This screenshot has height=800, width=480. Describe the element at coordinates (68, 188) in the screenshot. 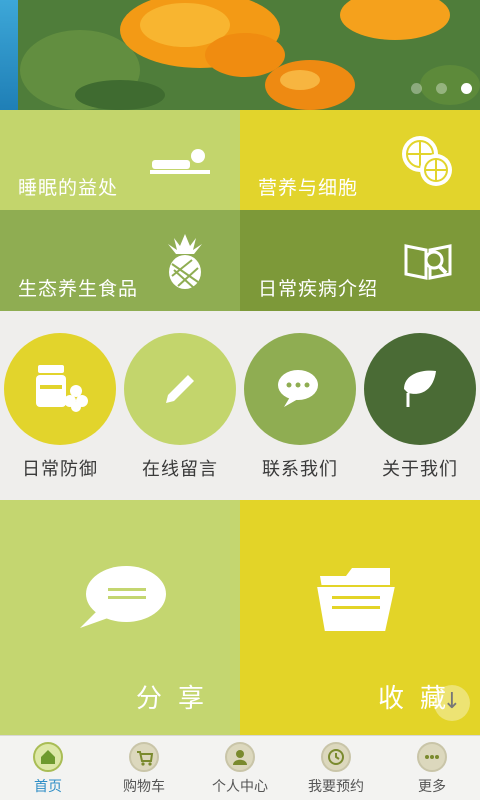

I see `tile-label: 睡眠的益处` at that location.